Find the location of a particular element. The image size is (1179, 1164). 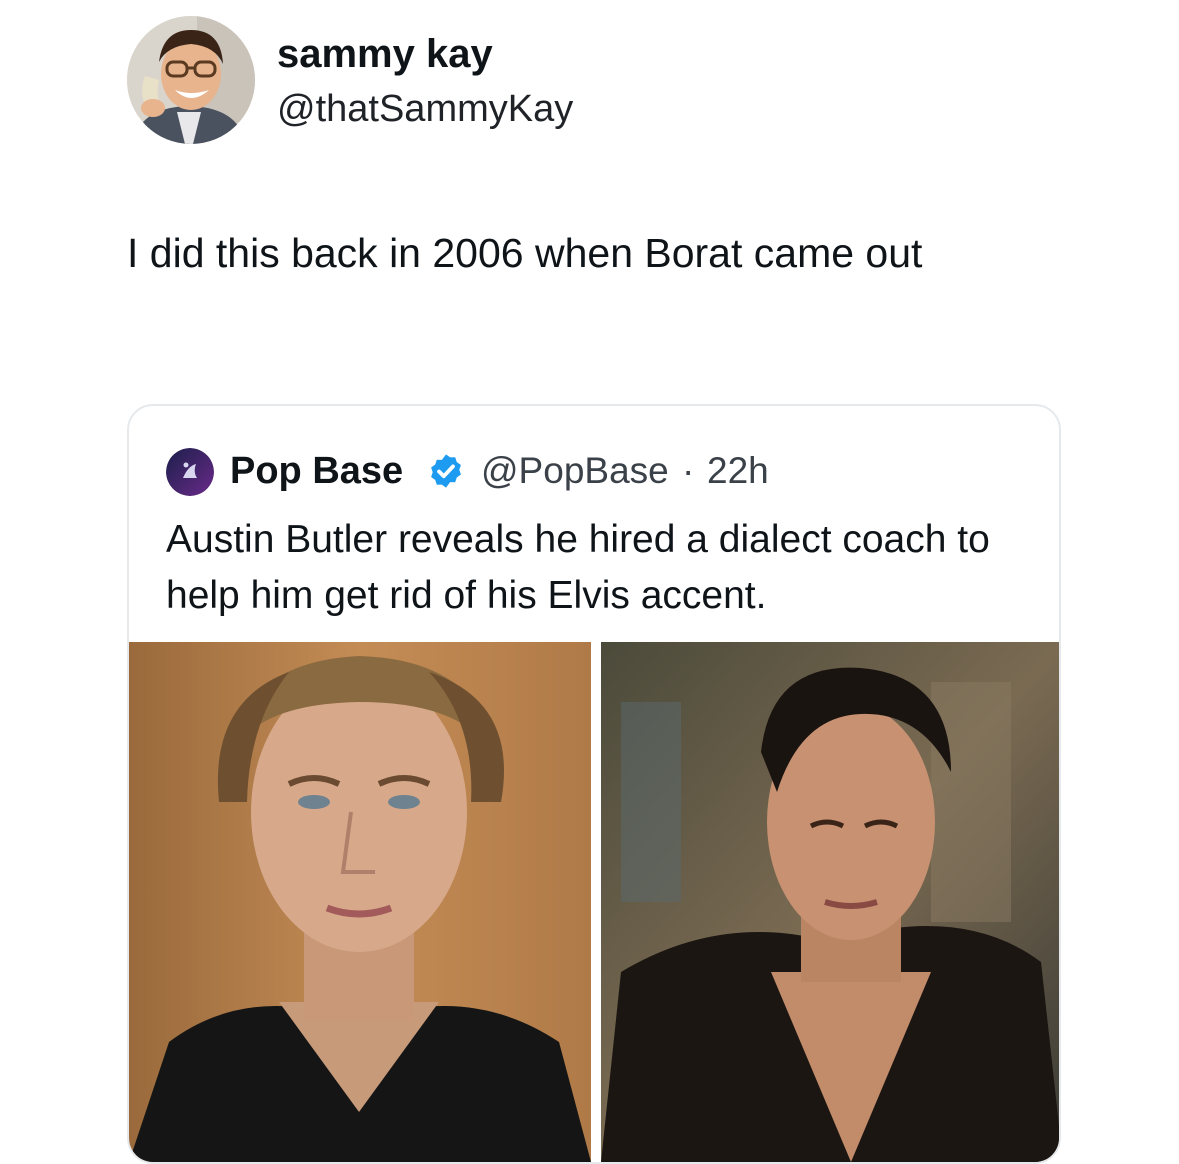

quoted-handle: @PopBase is located at coordinates (575, 470).